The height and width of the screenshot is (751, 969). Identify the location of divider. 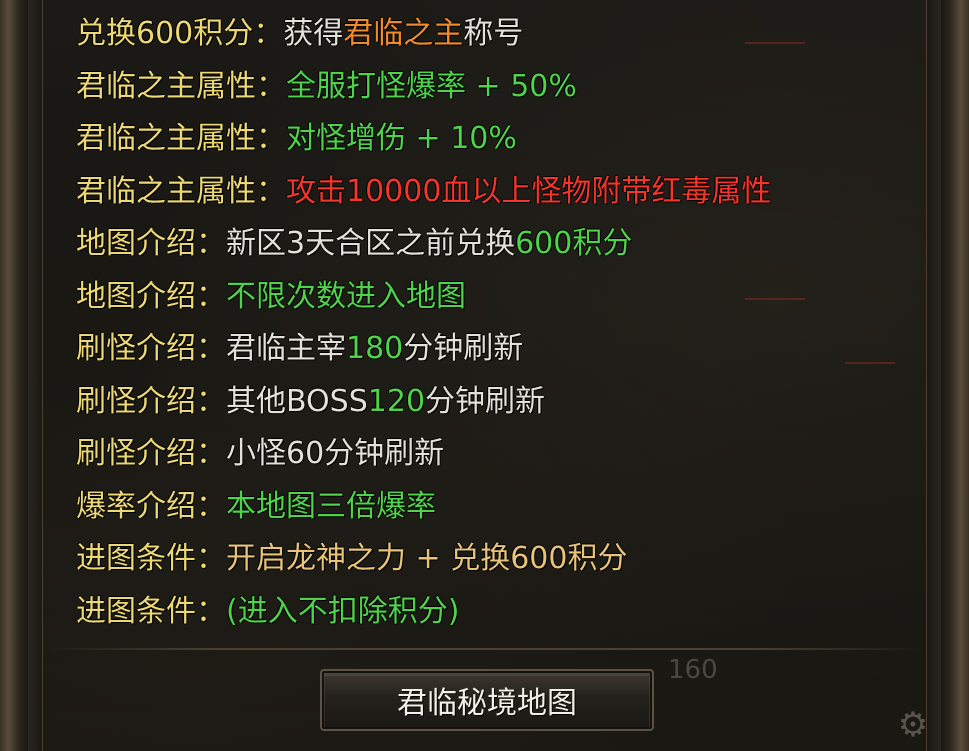
(484, 649).